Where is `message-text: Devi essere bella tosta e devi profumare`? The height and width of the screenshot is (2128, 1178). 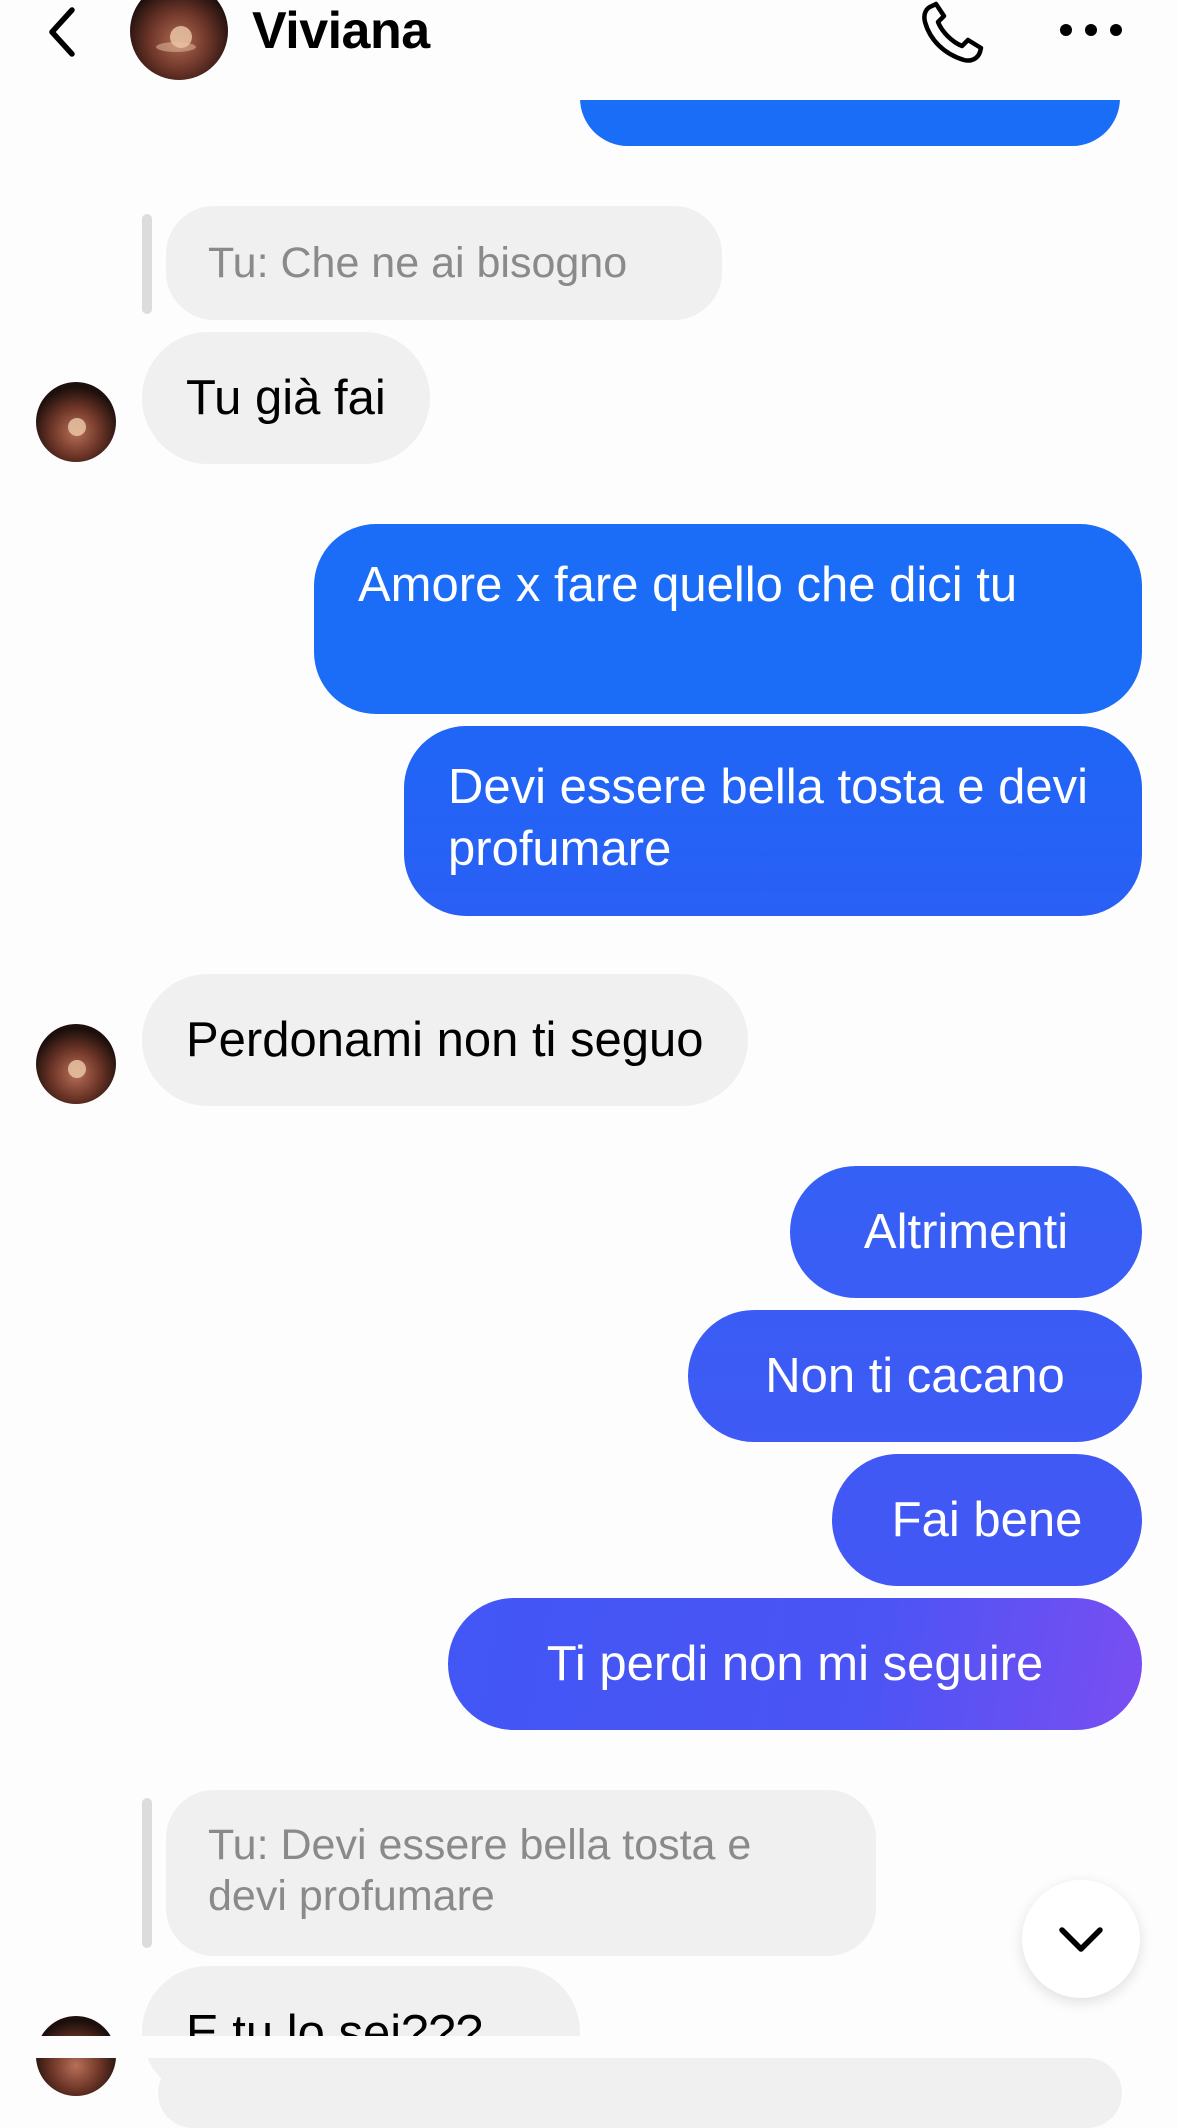 message-text: Devi essere bella tosta e devi profumare is located at coordinates (768, 818).